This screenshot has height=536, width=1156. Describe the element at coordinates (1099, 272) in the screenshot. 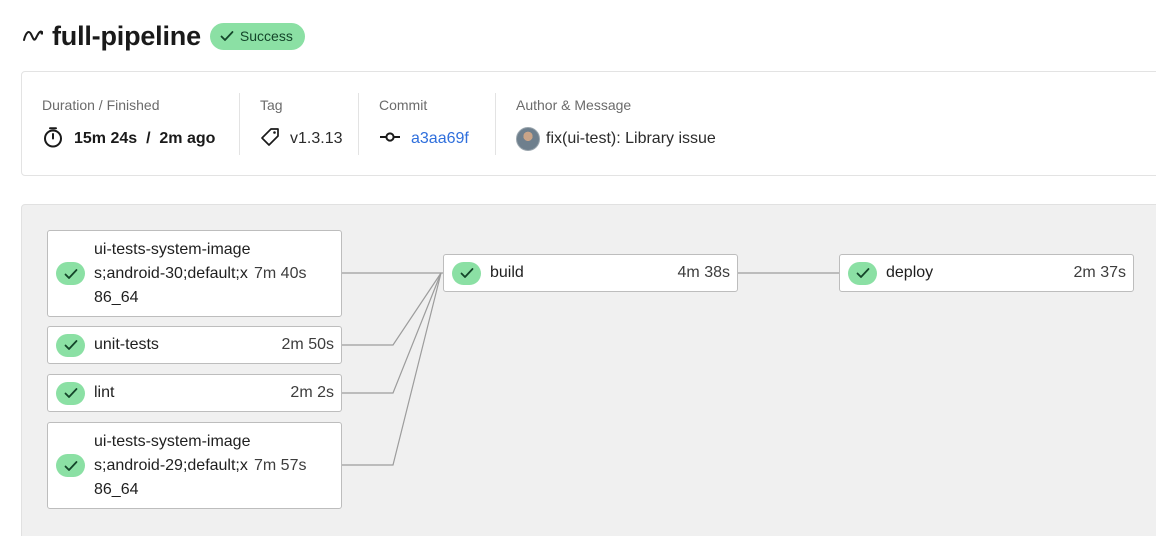

I see `step-duration: 2m 37s` at that location.